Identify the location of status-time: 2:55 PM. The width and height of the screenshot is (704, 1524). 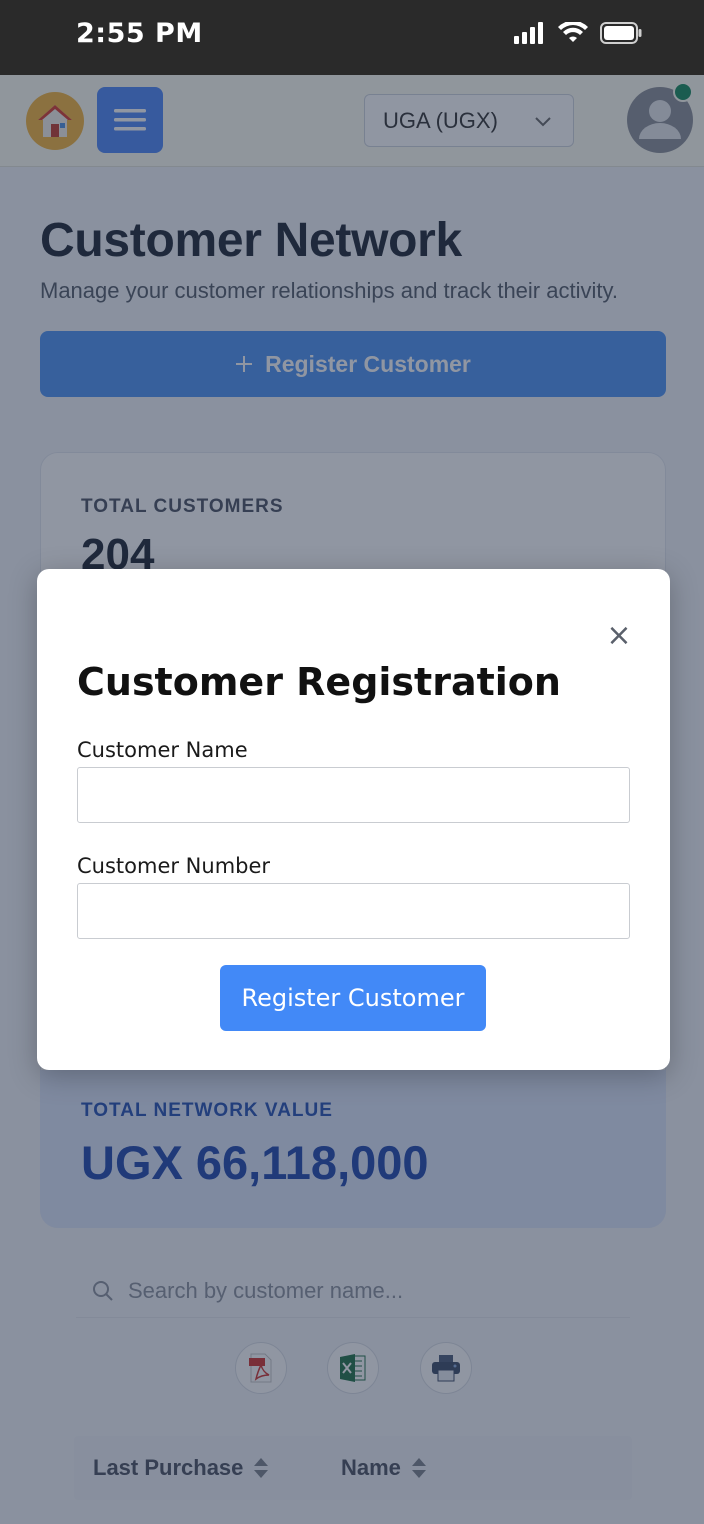
(139, 33).